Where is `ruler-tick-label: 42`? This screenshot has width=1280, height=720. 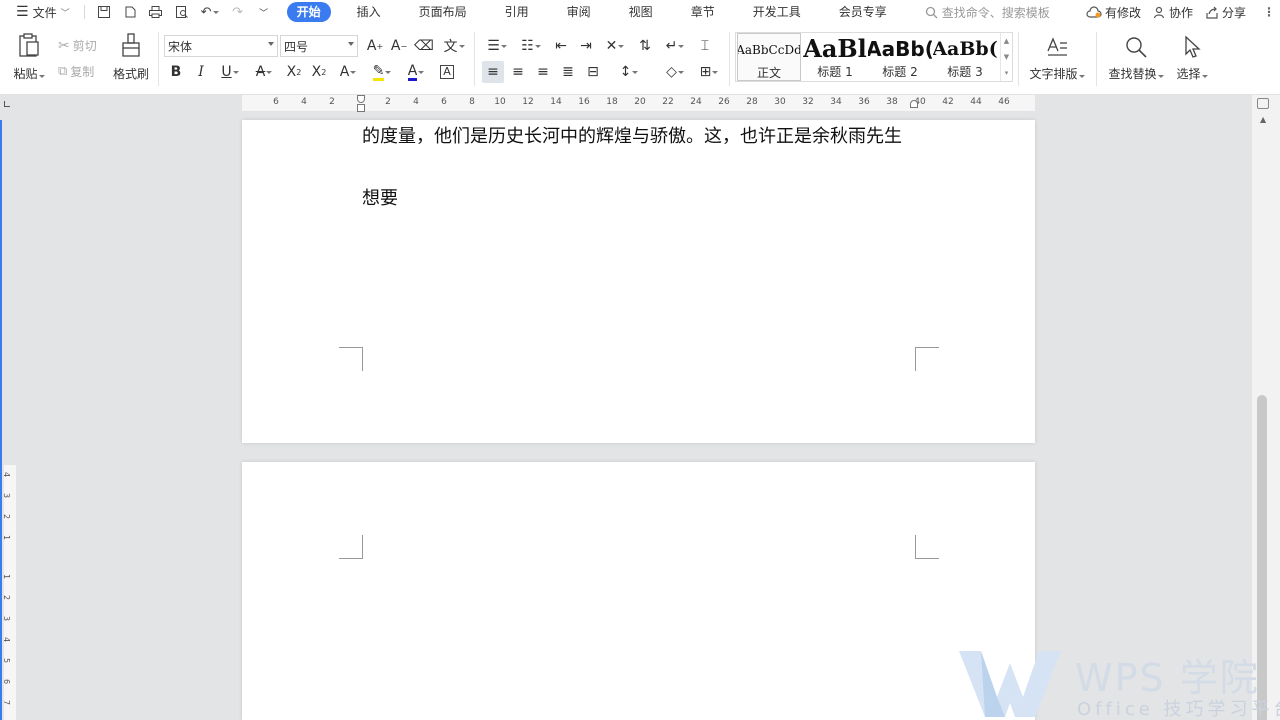
ruler-tick-label: 42 is located at coordinates (948, 102).